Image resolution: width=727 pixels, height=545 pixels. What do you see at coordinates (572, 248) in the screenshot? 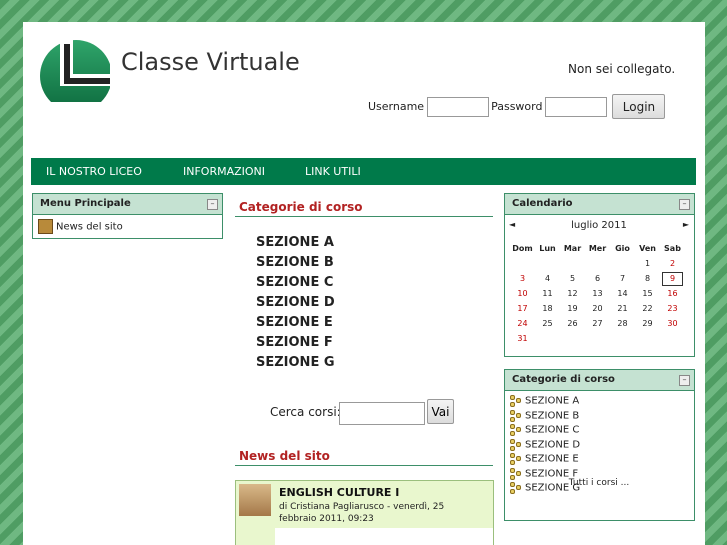
I see `weekday-header: Mar` at bounding box center [572, 248].